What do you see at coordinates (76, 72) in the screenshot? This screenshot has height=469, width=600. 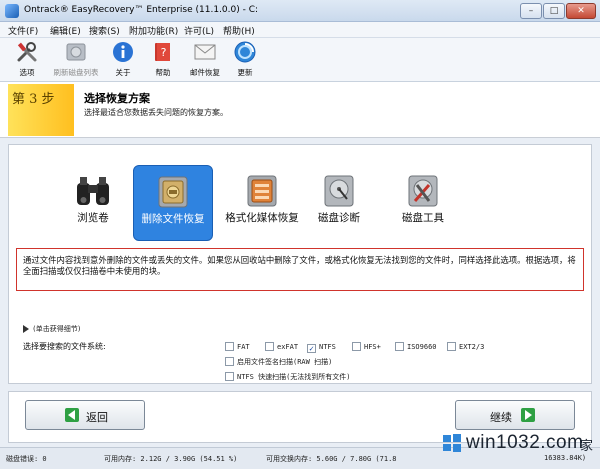 I see `toolbar-label: 刷新磁盘列表` at bounding box center [76, 72].